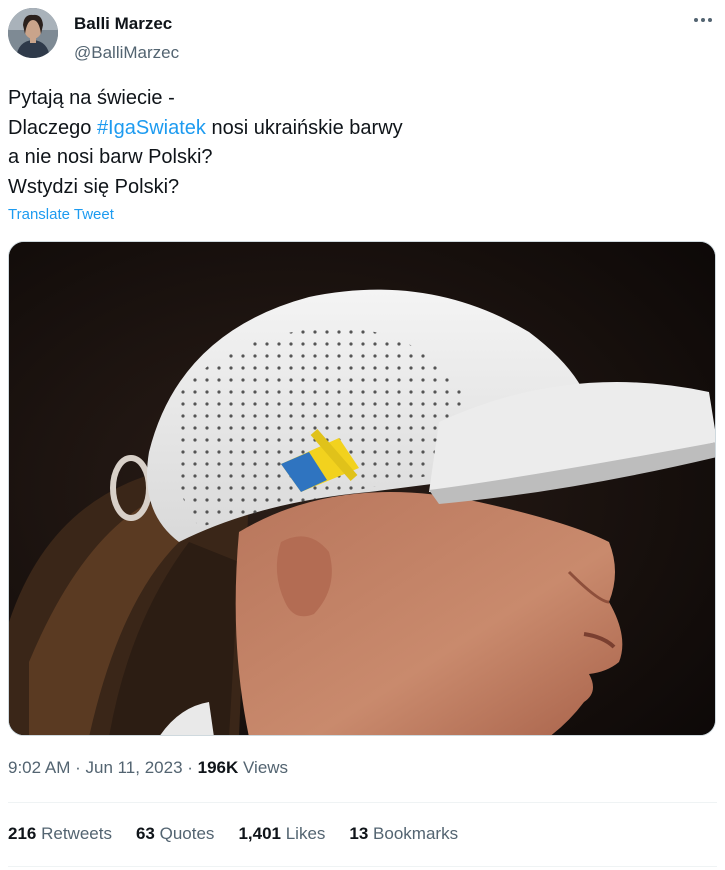 The width and height of the screenshot is (725, 870). What do you see at coordinates (91, 98) in the screenshot?
I see `tweet-line-1: Pytają na świecie -` at bounding box center [91, 98].